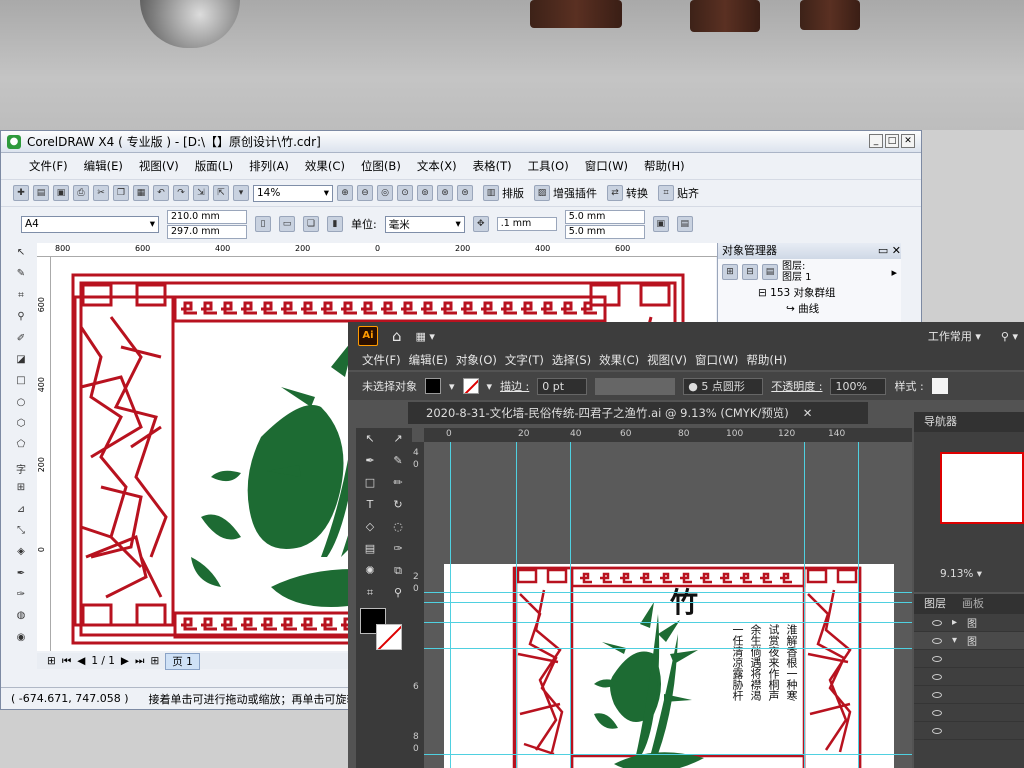 The image size is (1024, 768). What do you see at coordinates (829, 309) in the screenshot?
I see `tree-item-curve: ↪ 曲线` at bounding box center [829, 309].